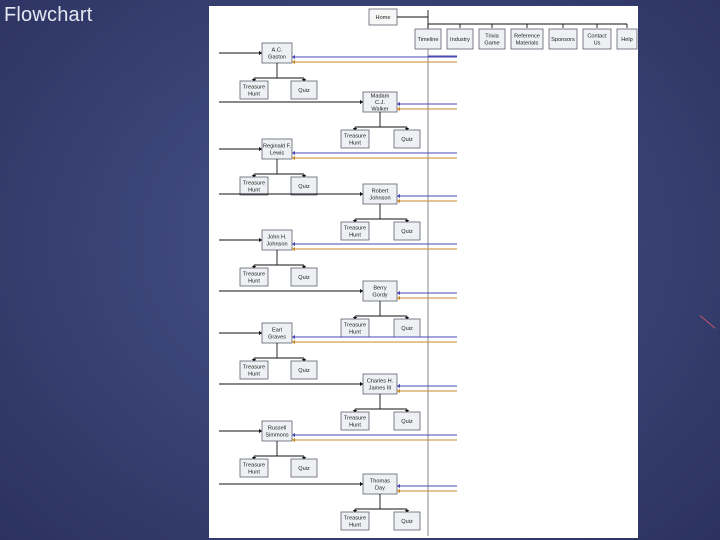  Describe the element at coordinates (380, 192) in the screenshot. I see `person-box-4-label: Robert` at that location.